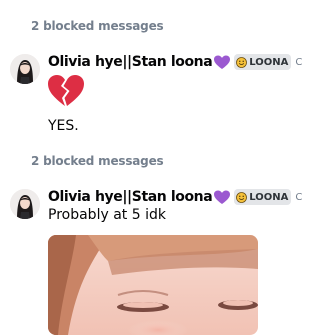 The image size is (320, 335). I want to click on broken-heart-emoji, so click(66, 90).